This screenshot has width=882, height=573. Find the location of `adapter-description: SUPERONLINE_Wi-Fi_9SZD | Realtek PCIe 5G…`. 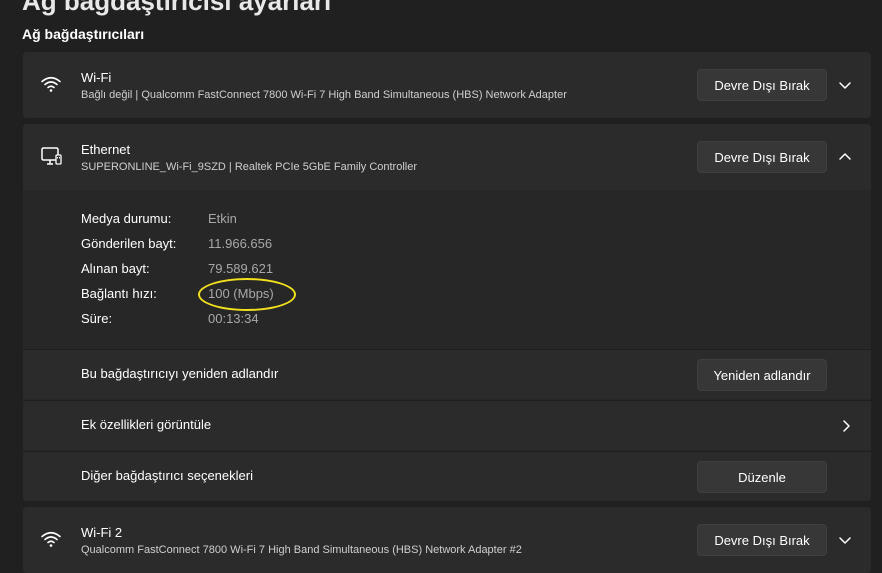

adapter-description: SUPERONLINE_Wi-Fi_9SZD | Realtek PCIe 5G… is located at coordinates (249, 167).